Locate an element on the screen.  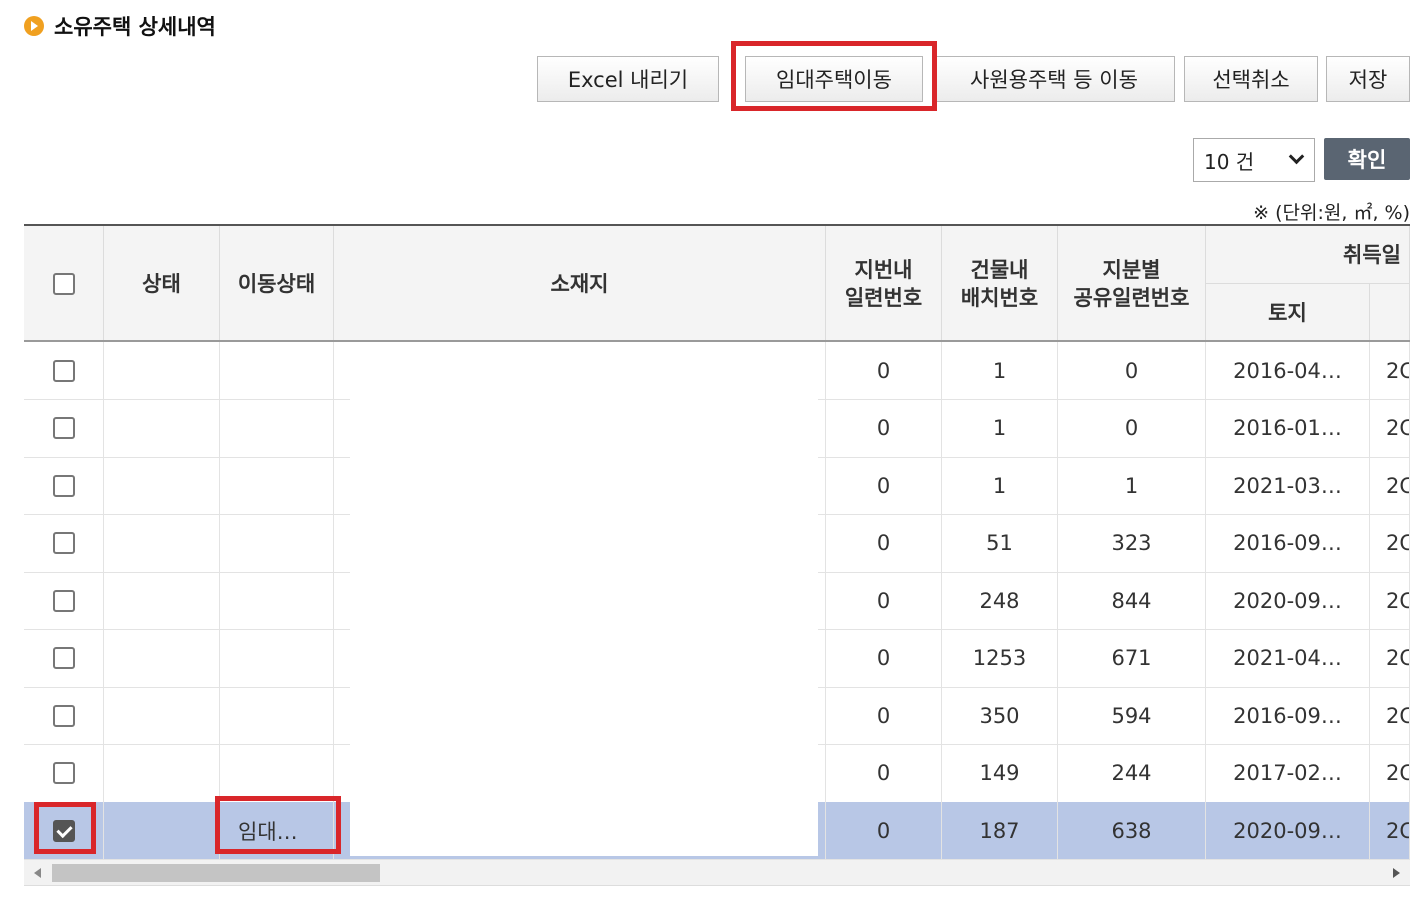
section-title: 소유주택 상세내역 is located at coordinates (120, 26).